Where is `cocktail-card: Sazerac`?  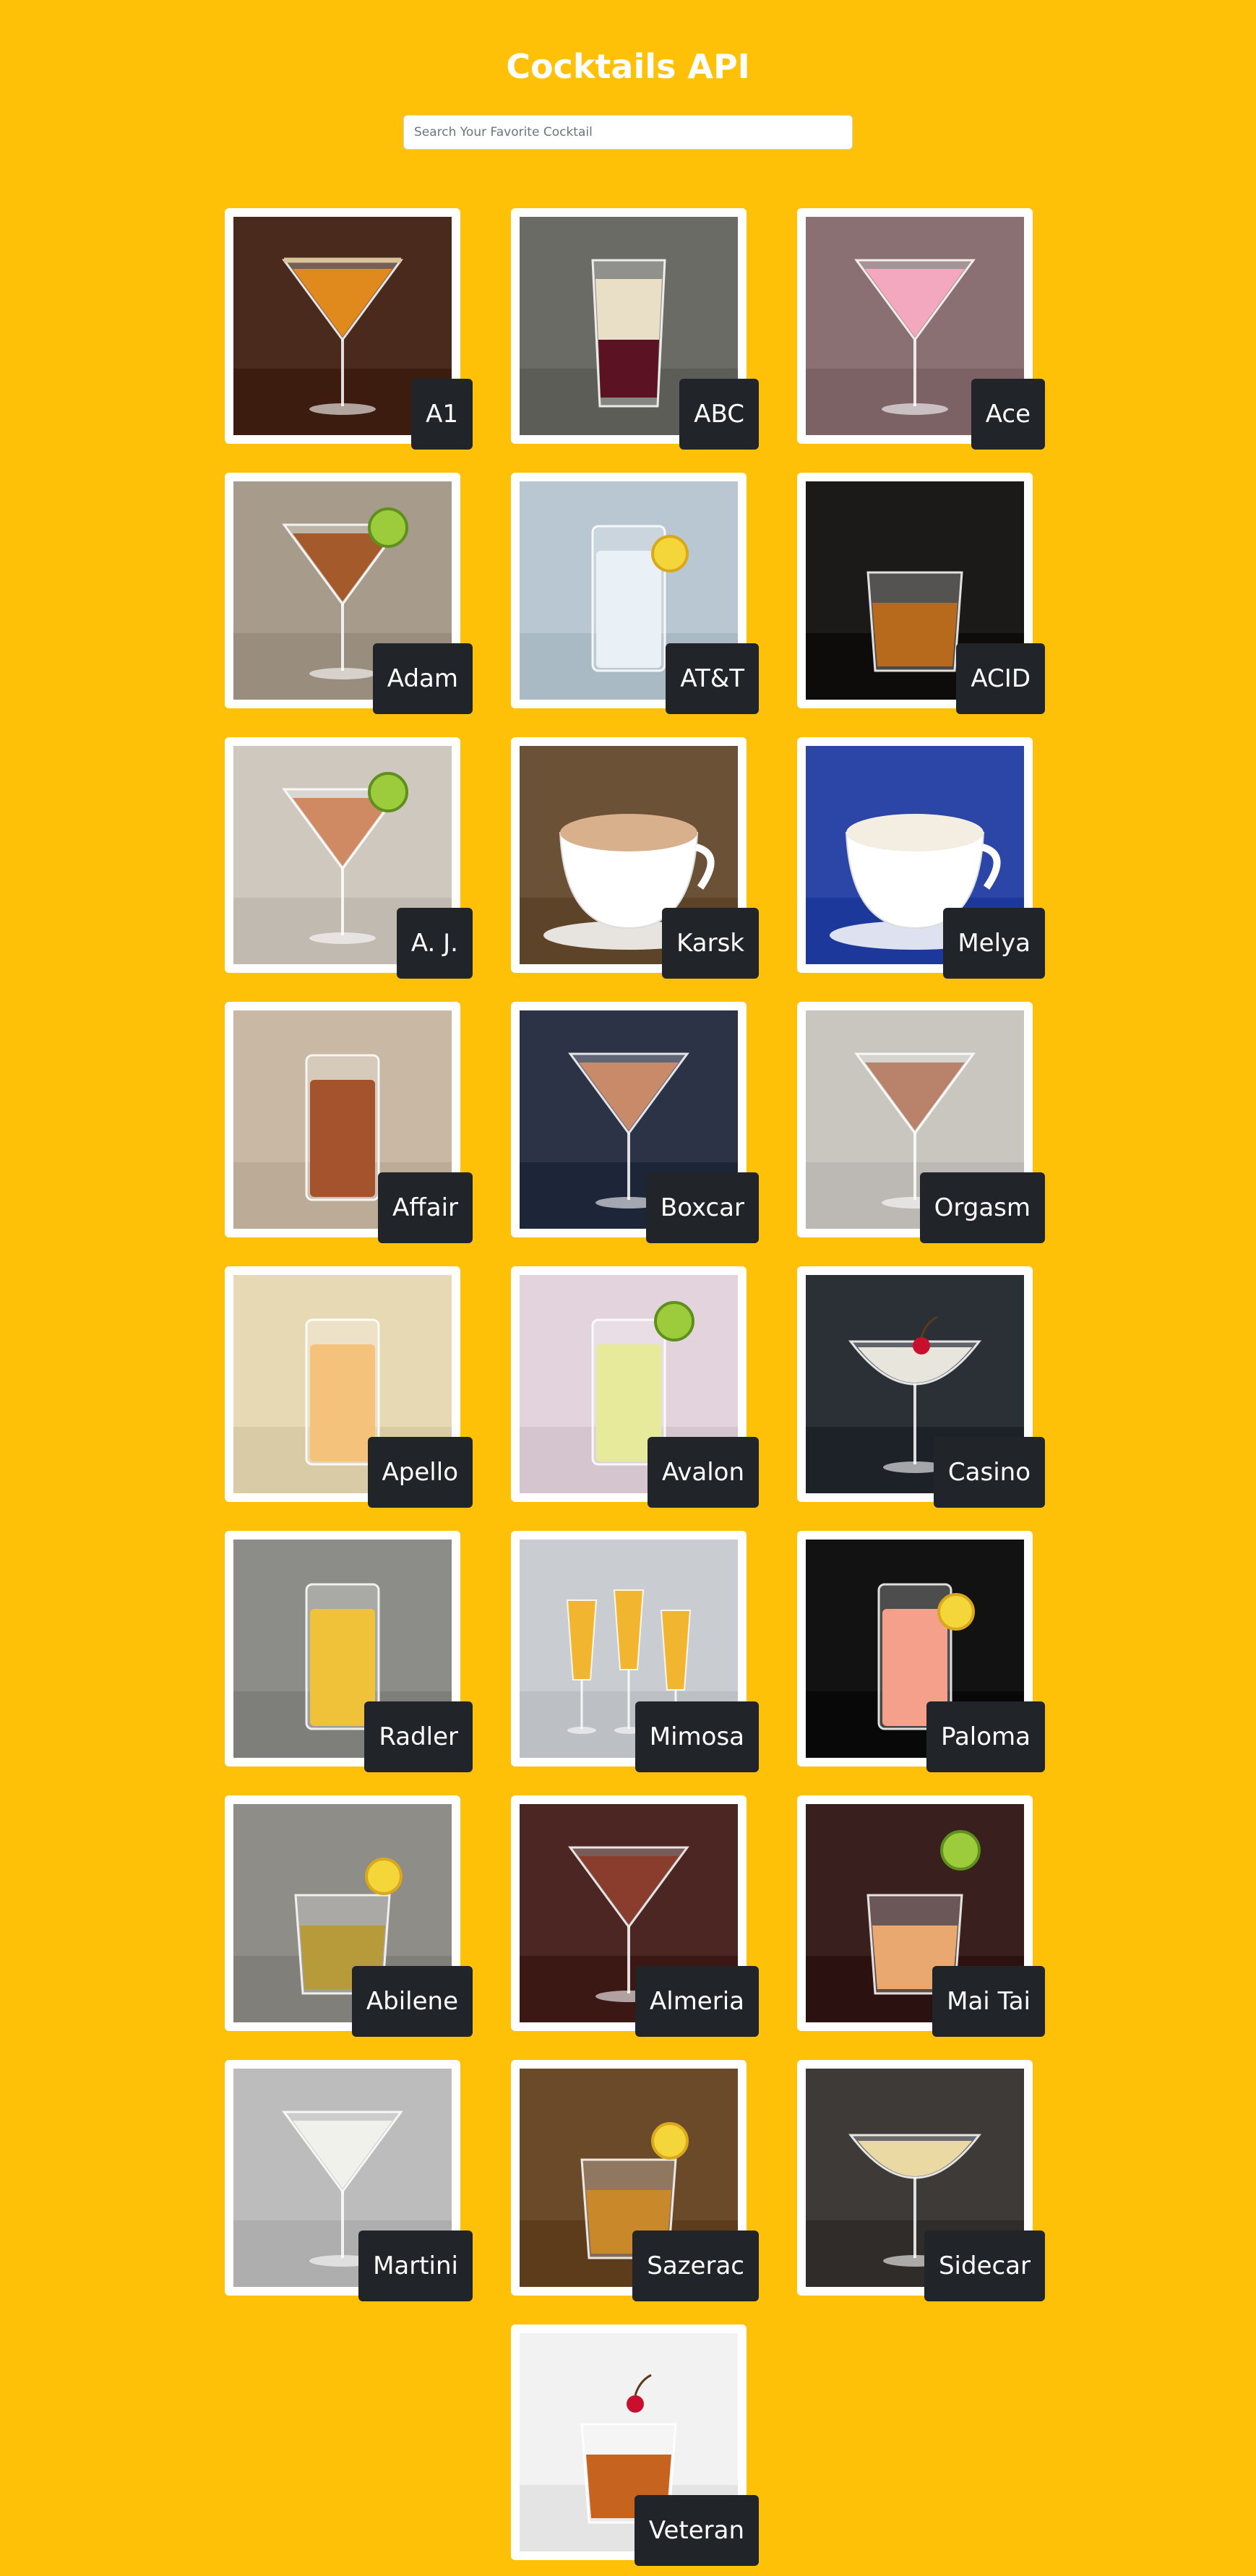 cocktail-card: Sazerac is located at coordinates (635, 2181).